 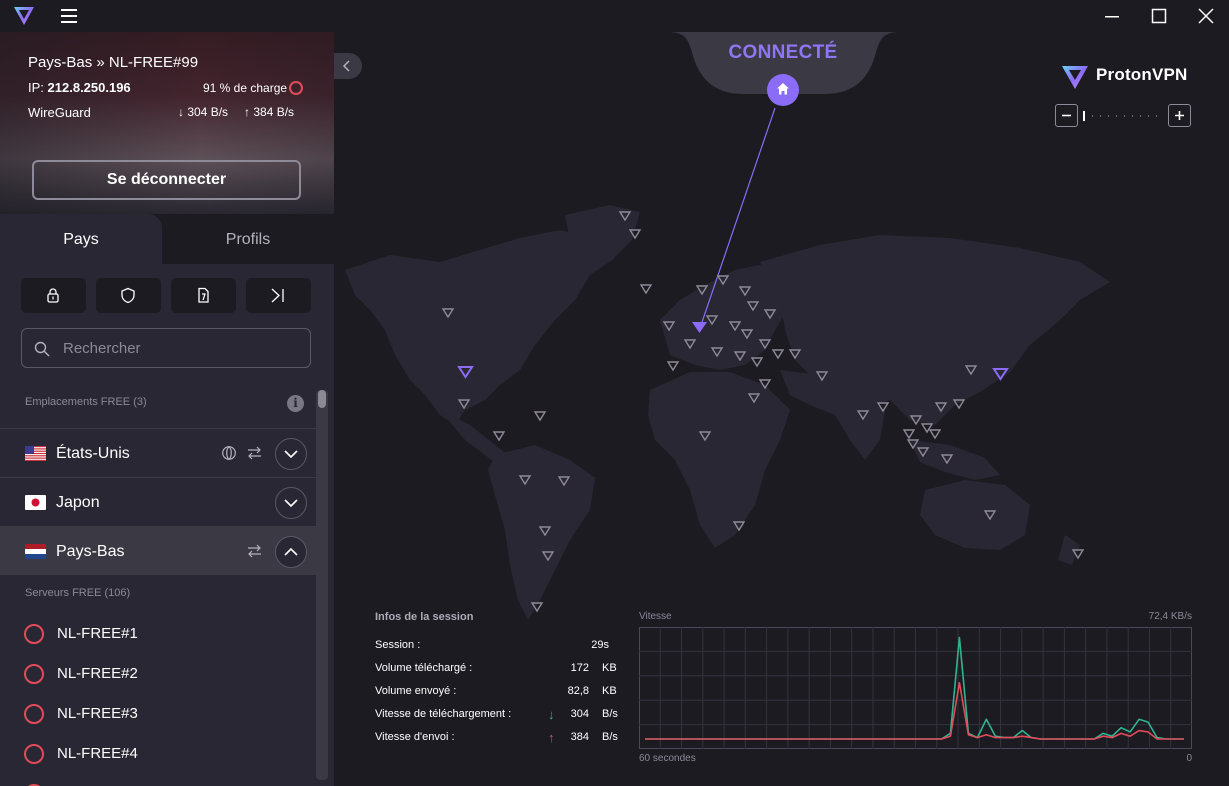 What do you see at coordinates (24, 16) in the screenshot?
I see `proton-vpn-logo-icon` at bounding box center [24, 16].